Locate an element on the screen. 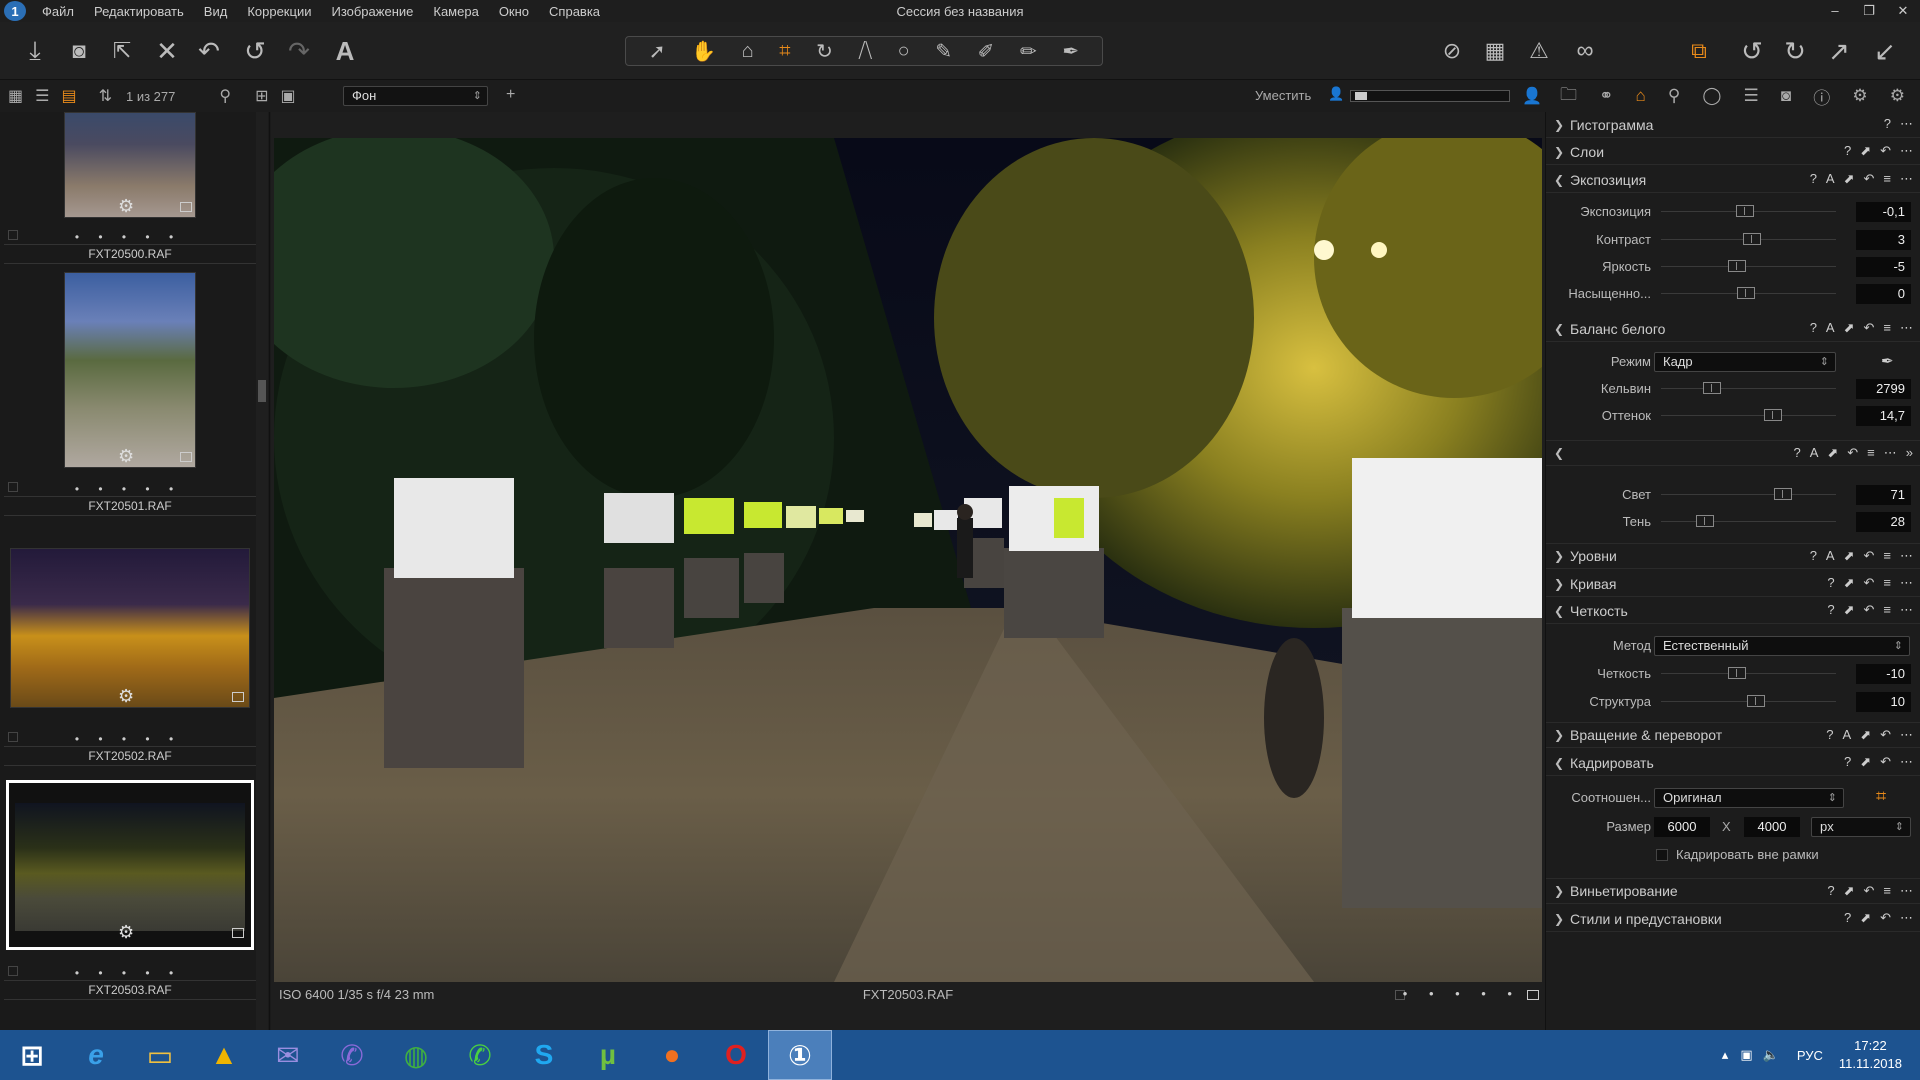  histogram-section: ❯ Гистограмма ? ⋯ is located at coordinates (1733, 125).